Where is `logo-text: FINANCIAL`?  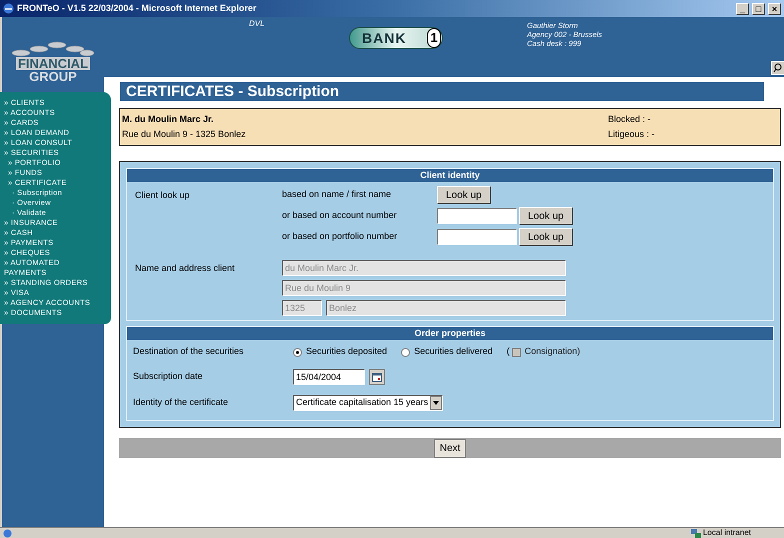 logo-text: FINANCIAL is located at coordinates (53, 63).